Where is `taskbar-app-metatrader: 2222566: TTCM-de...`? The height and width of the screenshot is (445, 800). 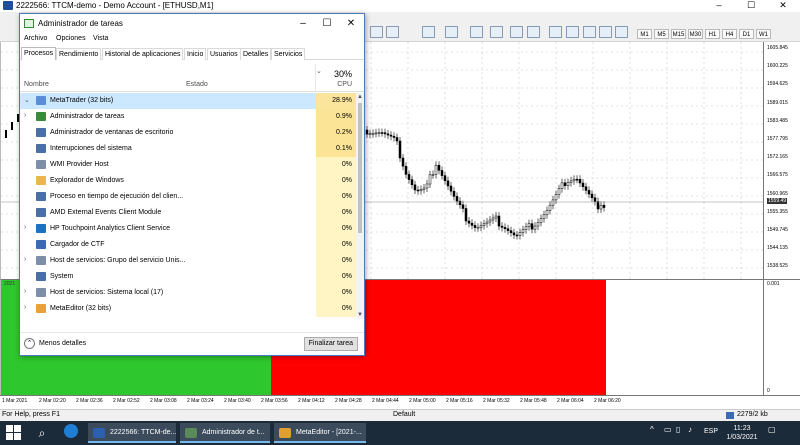 taskbar-app-metatrader: 2222566: TTCM-de... is located at coordinates (132, 433).